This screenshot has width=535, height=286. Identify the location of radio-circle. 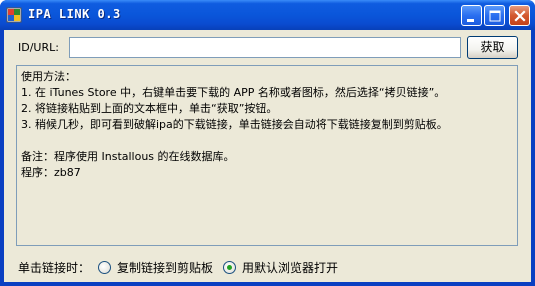
(104, 267).